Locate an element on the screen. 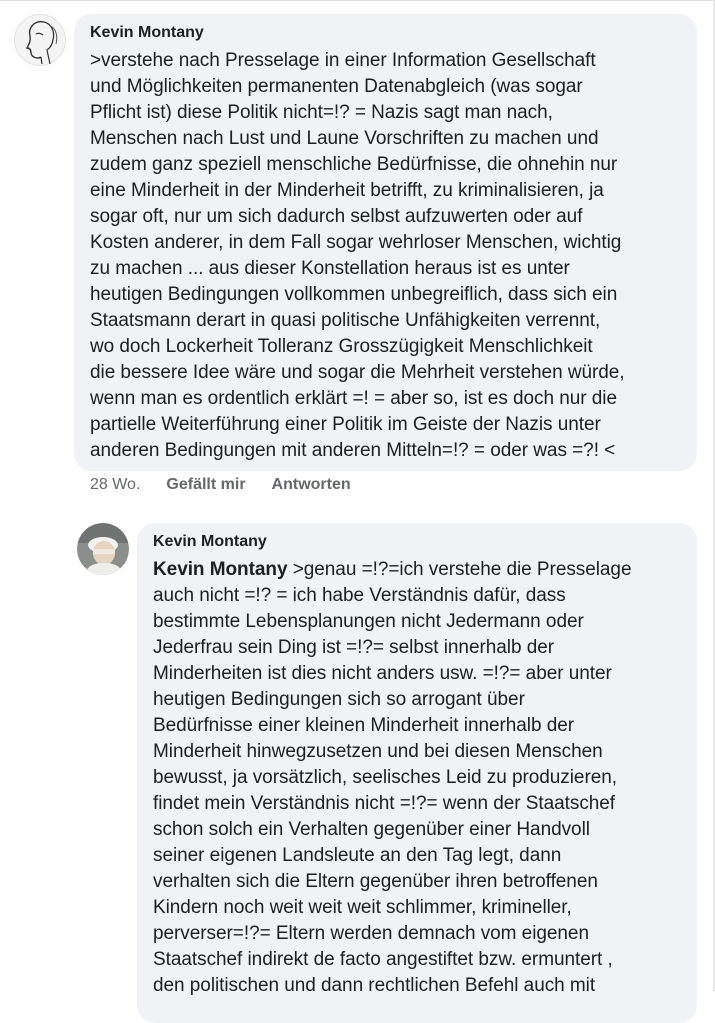 The width and height of the screenshot is (715, 1023). profile-photo-icon is located at coordinates (103, 549).